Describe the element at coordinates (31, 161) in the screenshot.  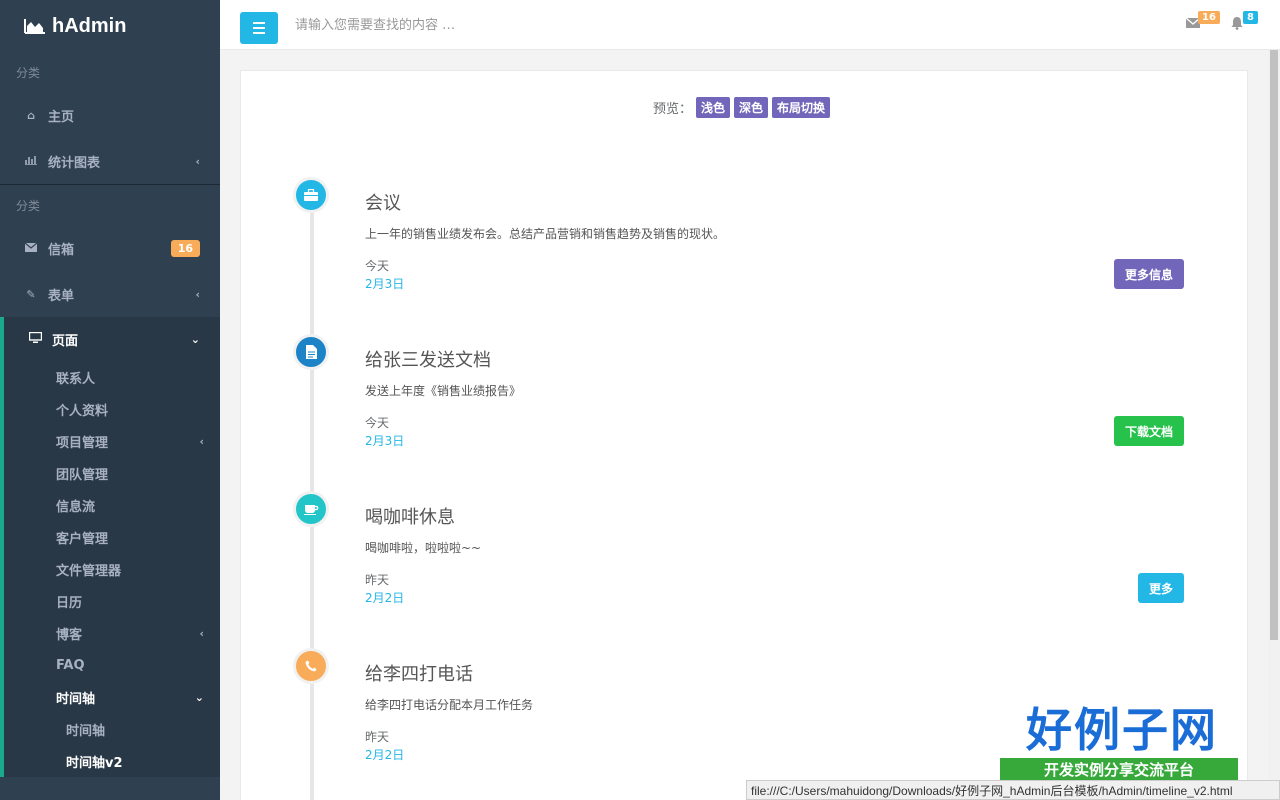
I see `bar-chart-icon` at that location.